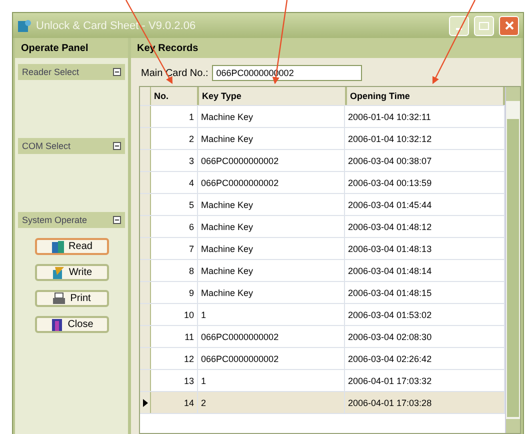 This screenshot has width=530, height=434. What do you see at coordinates (174, 314) in the screenshot?
I see `table-cell: 10` at bounding box center [174, 314].